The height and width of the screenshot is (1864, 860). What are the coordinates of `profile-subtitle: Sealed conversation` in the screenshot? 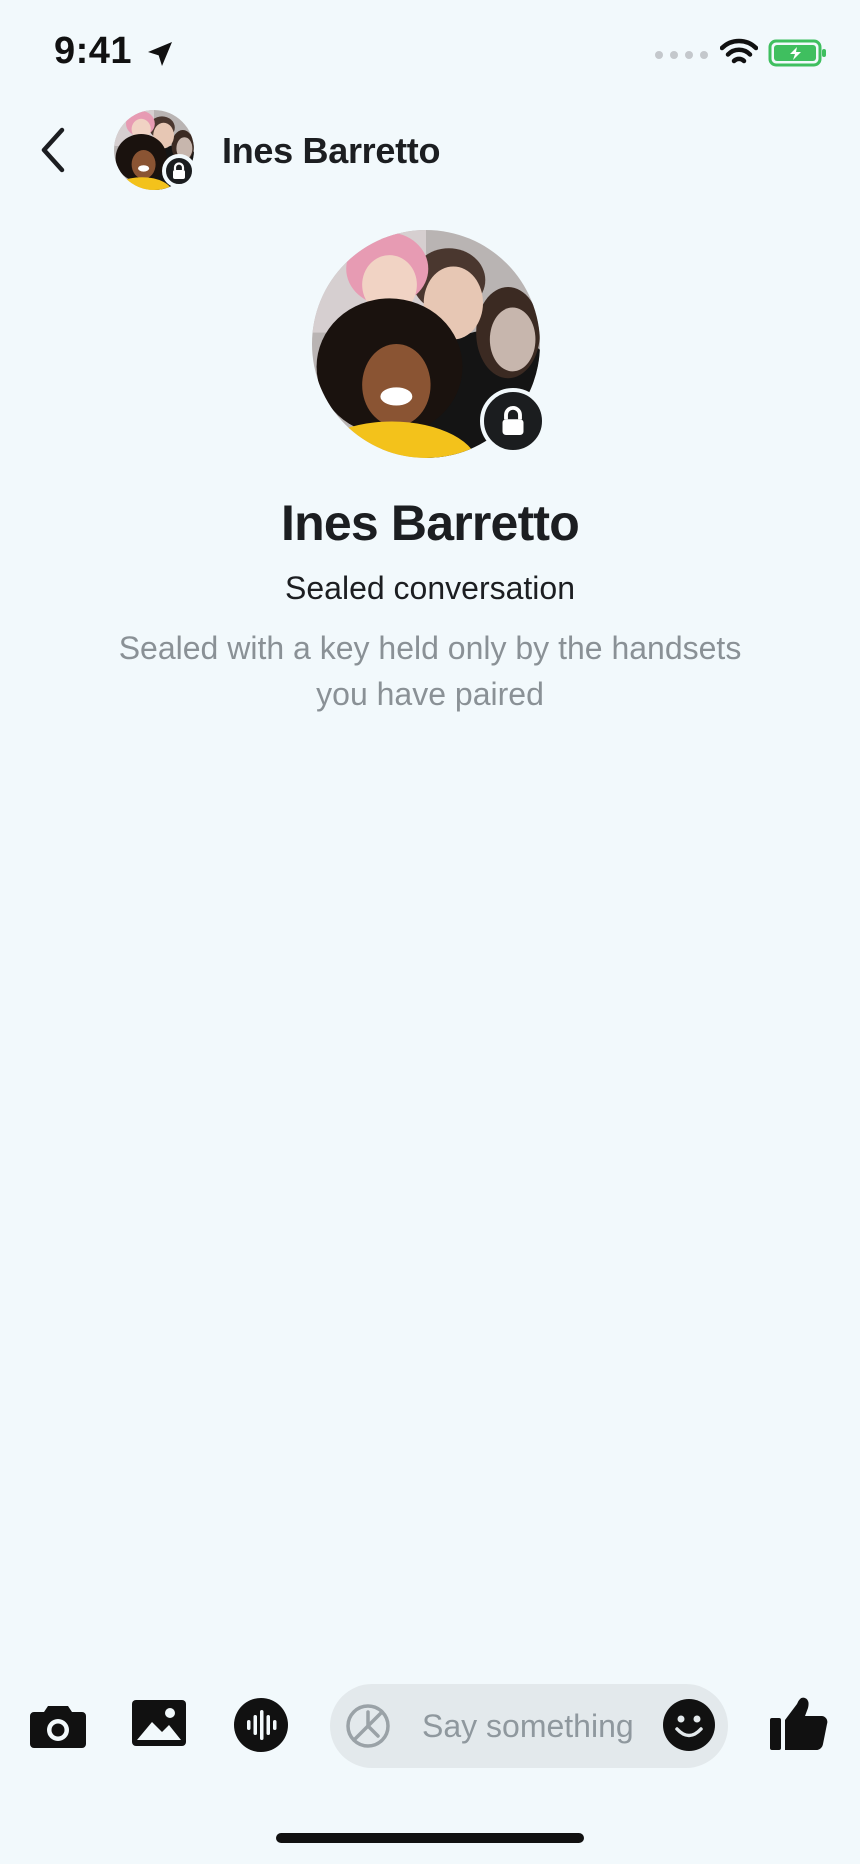 It's located at (430, 588).